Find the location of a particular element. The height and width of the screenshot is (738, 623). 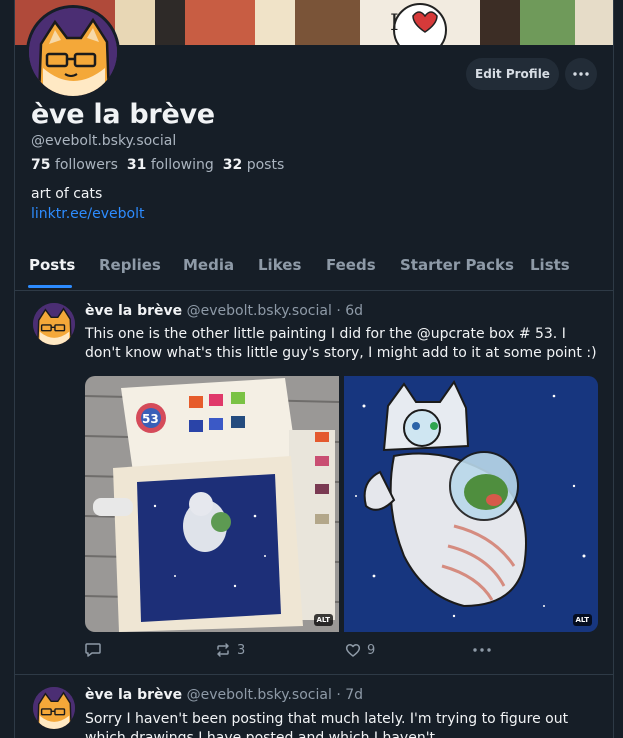

post-actions: 3 9 is located at coordinates (341, 652).